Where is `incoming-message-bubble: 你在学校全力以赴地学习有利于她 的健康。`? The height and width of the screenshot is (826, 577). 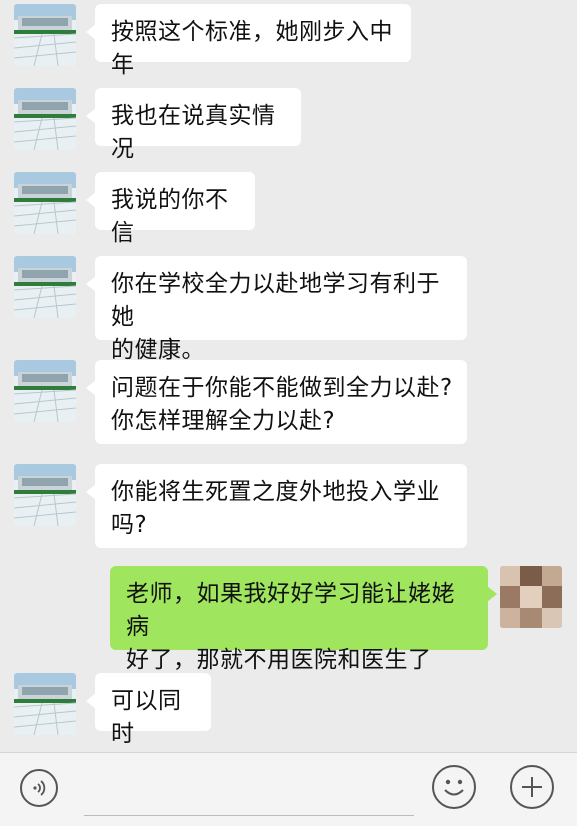
incoming-message-bubble: 你在学校全力以赴地学习有利于她 的健康。 is located at coordinates (276, 309).